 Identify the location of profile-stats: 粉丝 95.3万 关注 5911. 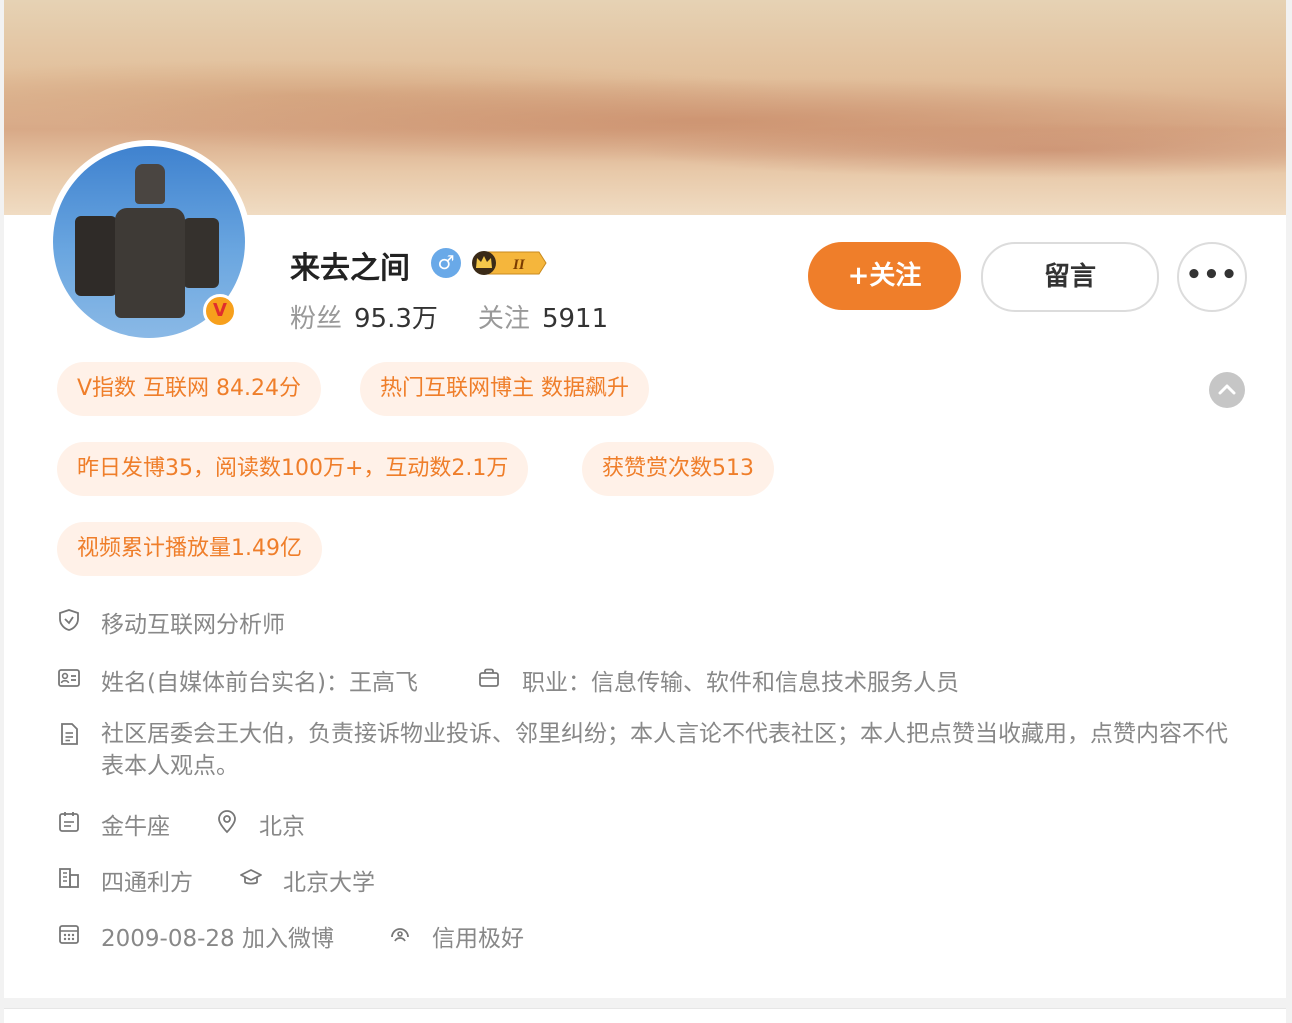
(449, 316).